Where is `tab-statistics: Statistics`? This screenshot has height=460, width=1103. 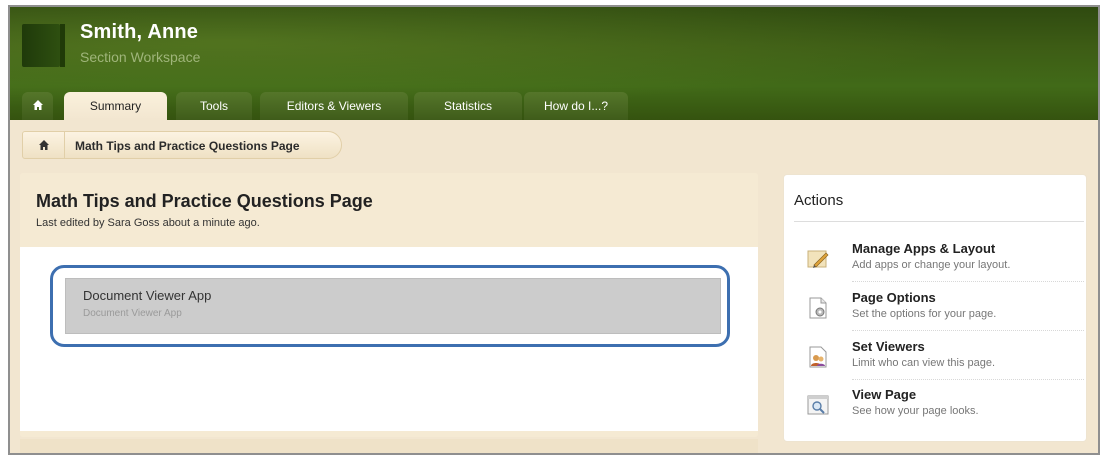 tab-statistics: Statistics is located at coordinates (468, 106).